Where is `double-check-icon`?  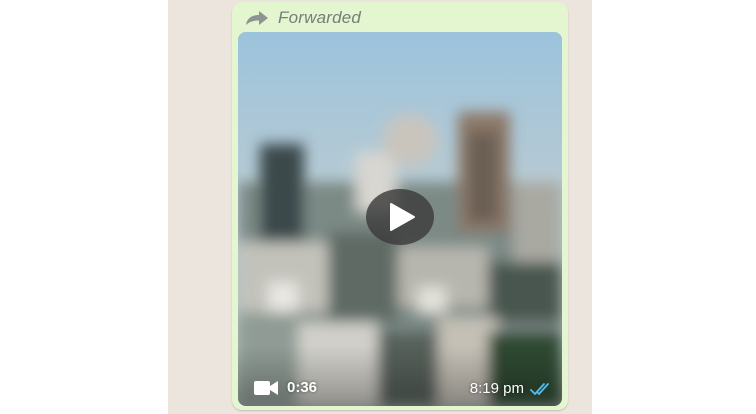
double-check-icon is located at coordinates (539, 388).